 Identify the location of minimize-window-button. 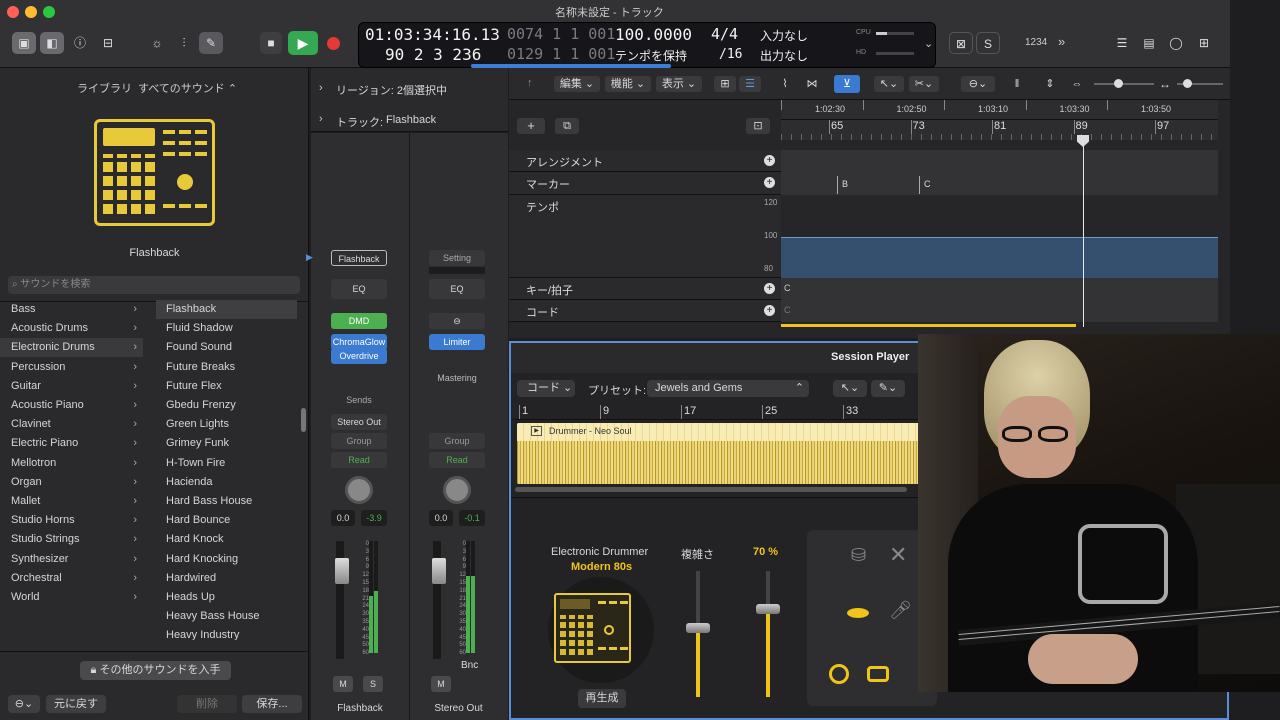
(31, 12).